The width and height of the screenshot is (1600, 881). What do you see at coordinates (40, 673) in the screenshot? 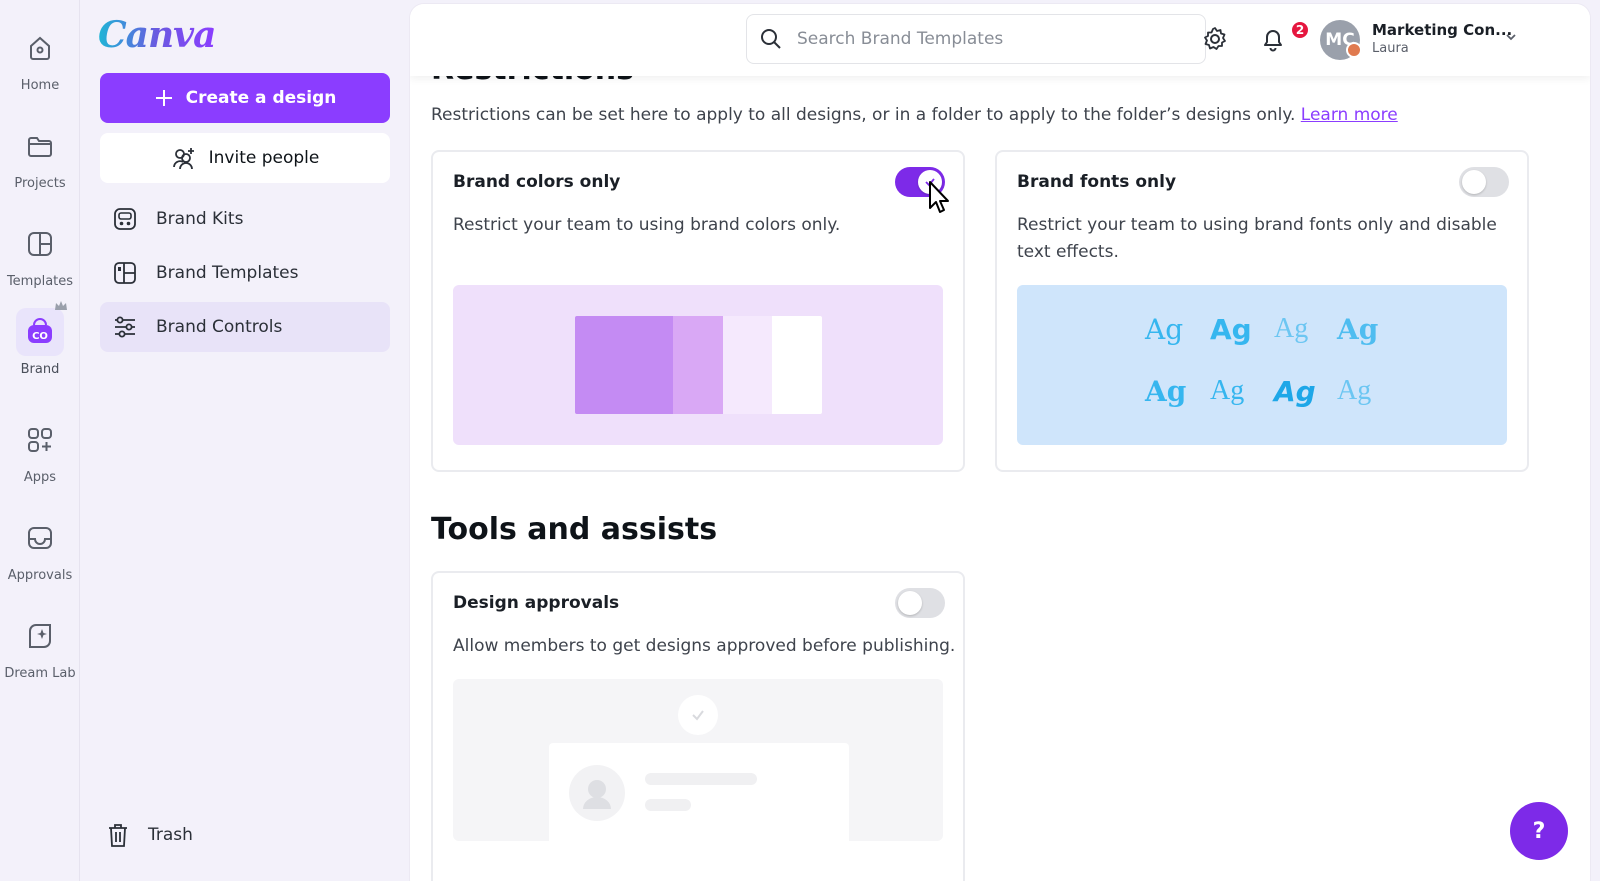
I see `rail-label: Dream Lab` at bounding box center [40, 673].